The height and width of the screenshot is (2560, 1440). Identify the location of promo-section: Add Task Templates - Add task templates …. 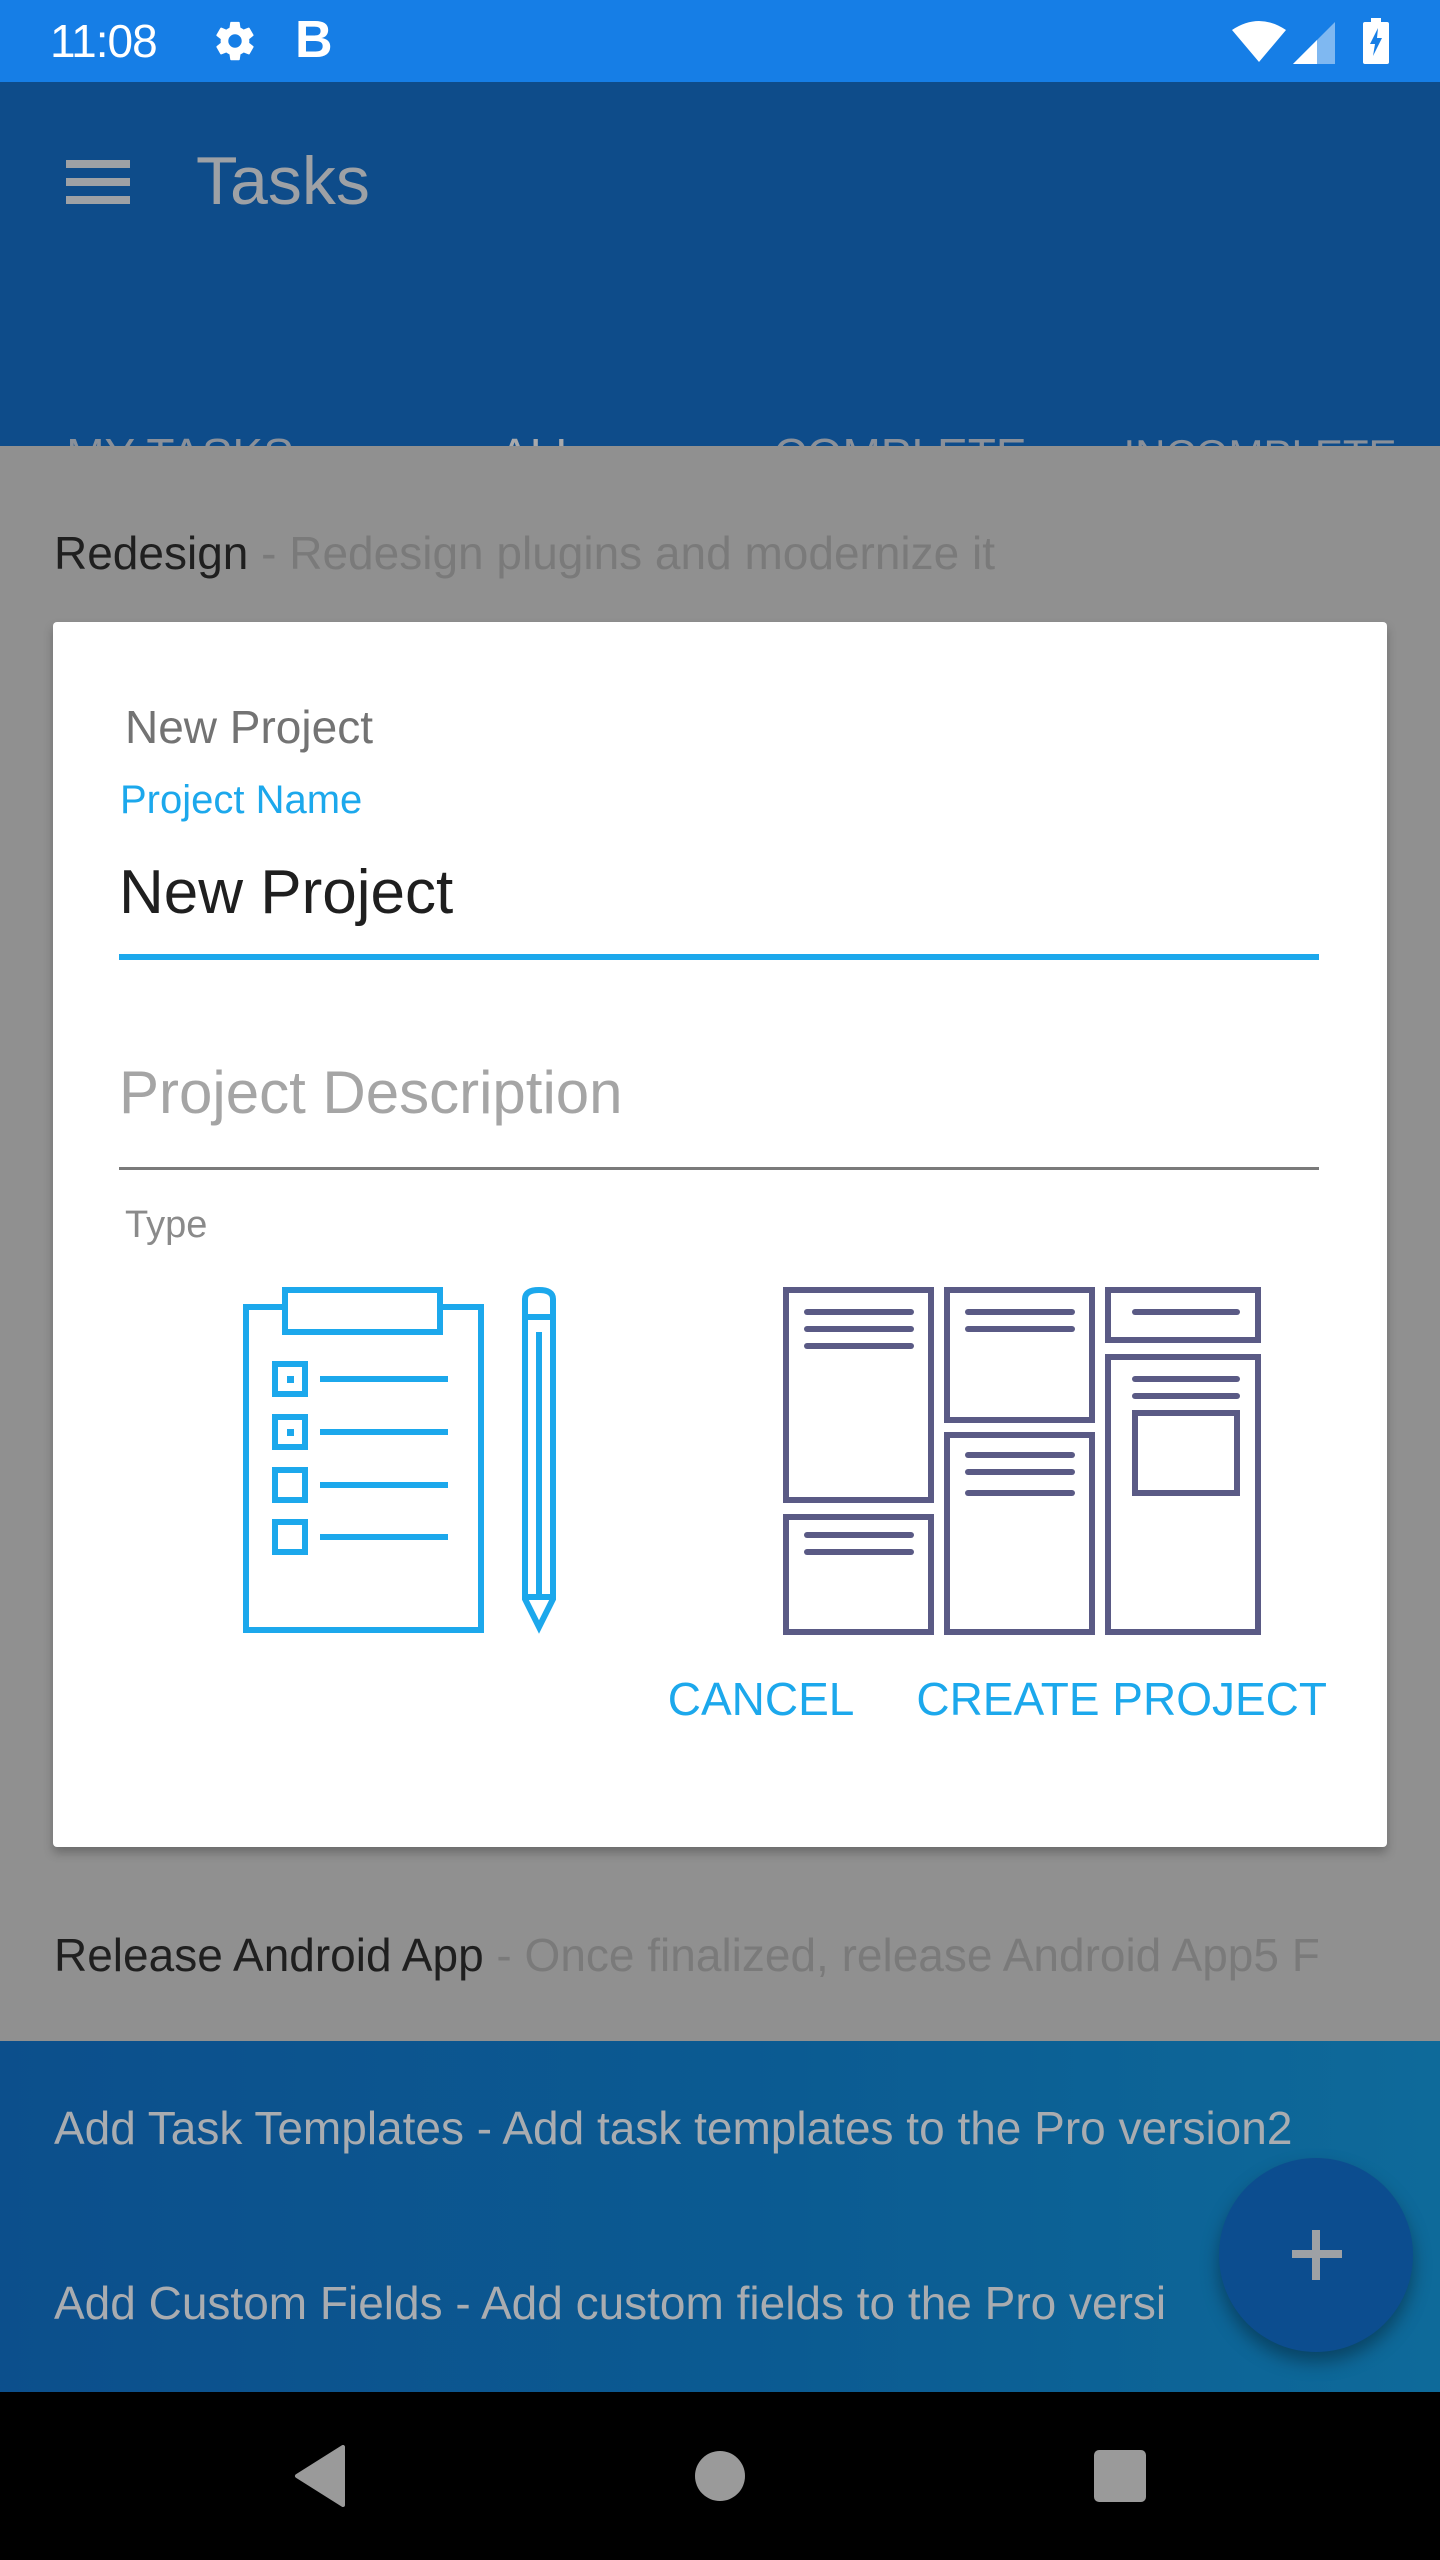
(720, 2216).